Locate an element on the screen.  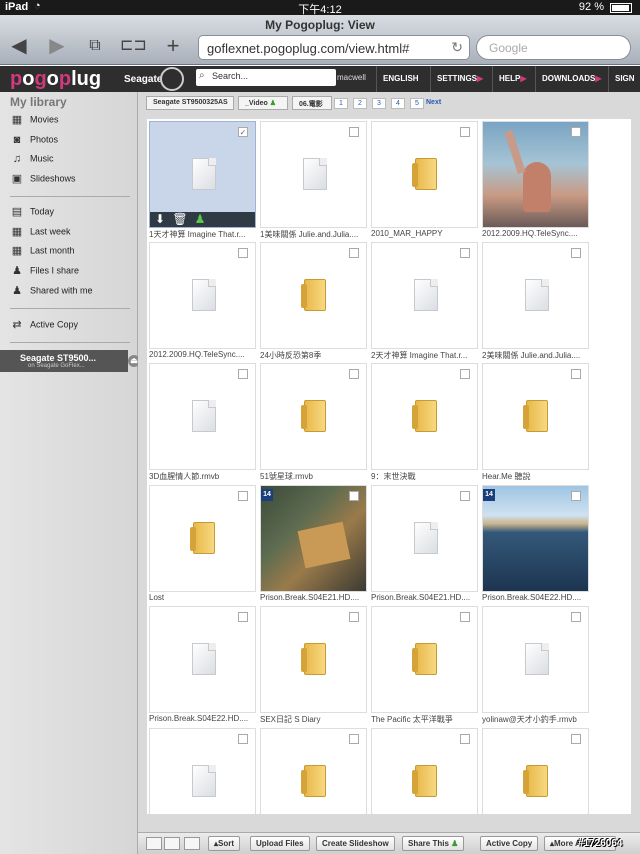
device-item: Seagate ST9500... on Seagate GoFlex... ⏏ is located at coordinates (70, 361).